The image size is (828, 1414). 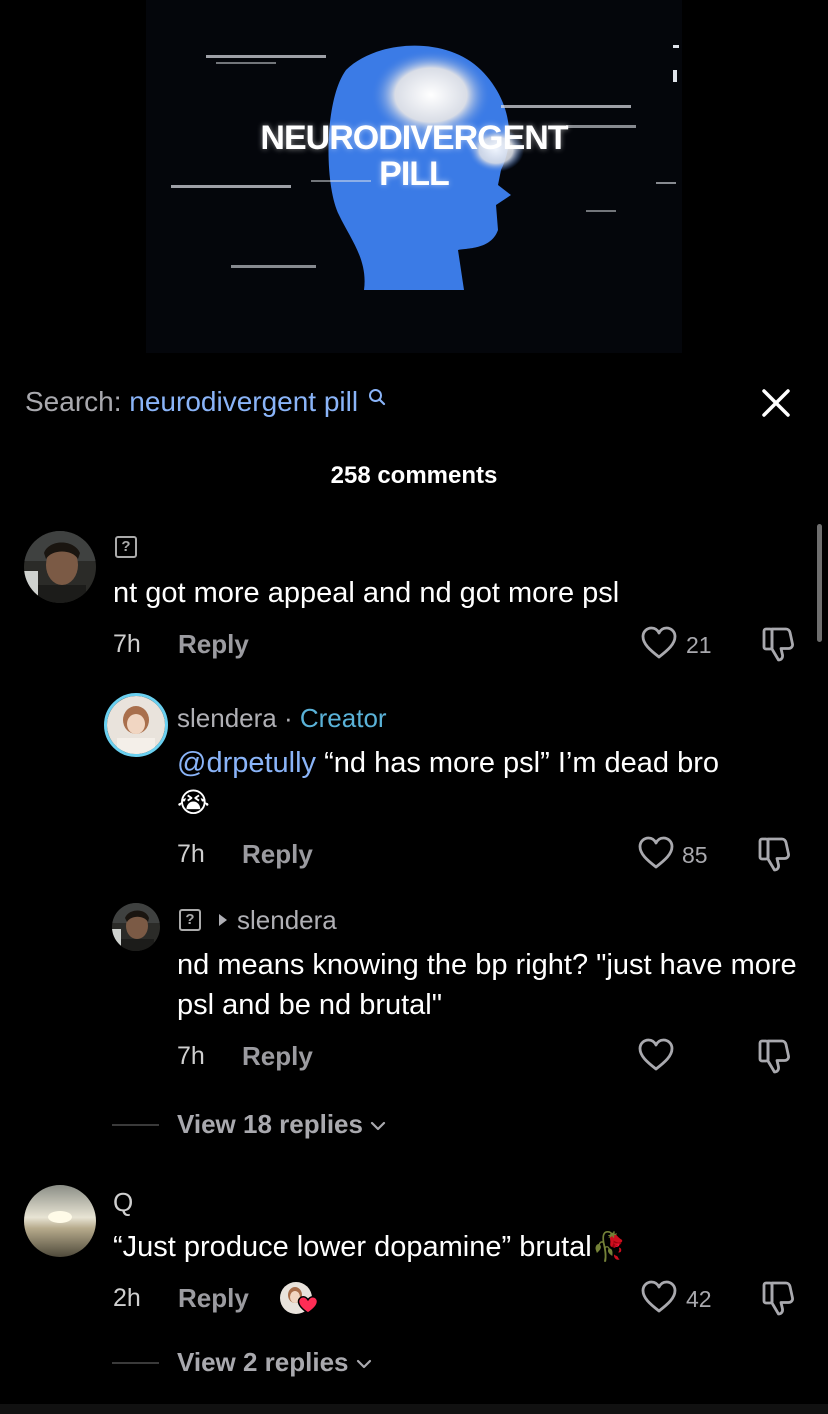 What do you see at coordinates (127, 1298) in the screenshot?
I see `comment-time: 2h` at bounding box center [127, 1298].